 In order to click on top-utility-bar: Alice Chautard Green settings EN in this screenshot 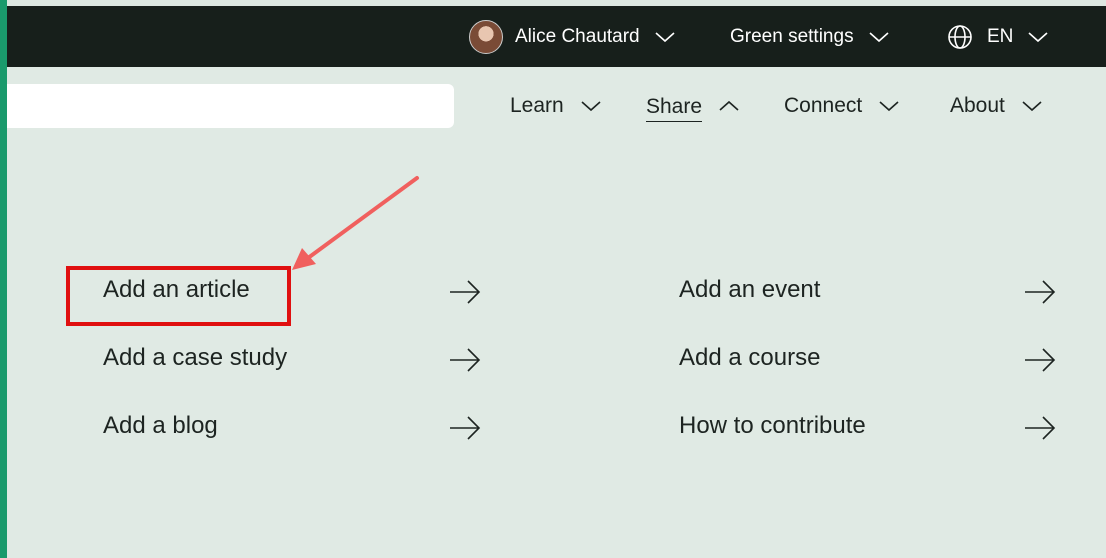, I will do `click(556, 36)`.